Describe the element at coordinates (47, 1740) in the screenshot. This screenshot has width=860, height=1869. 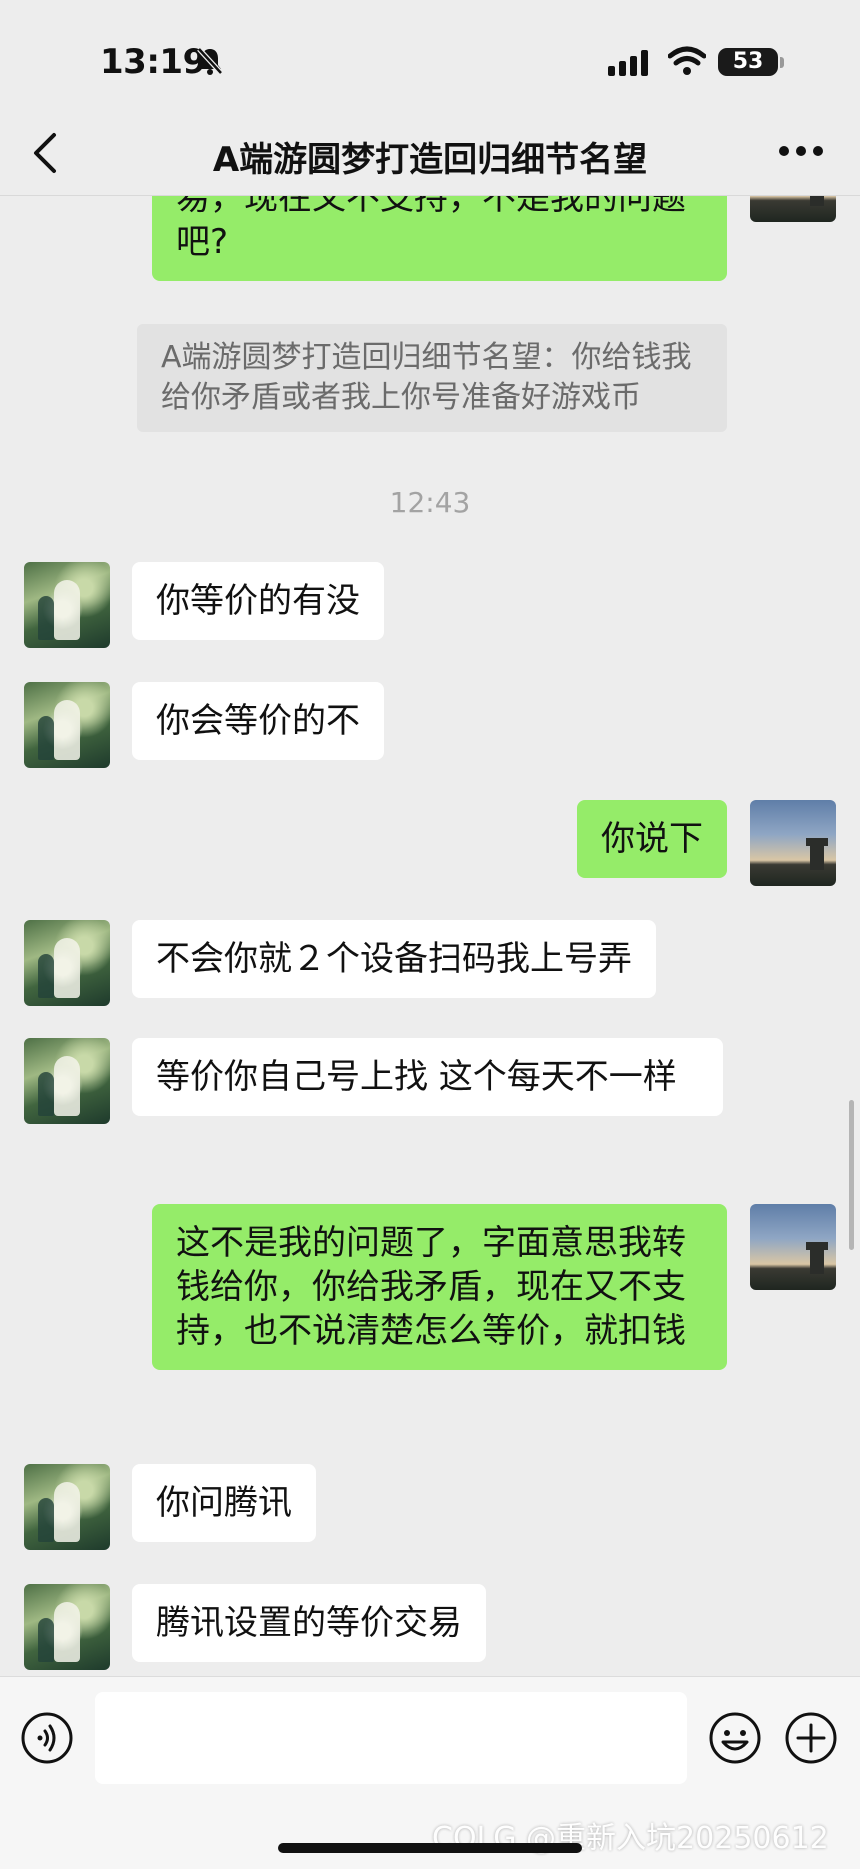
I see `voice-icon` at that location.